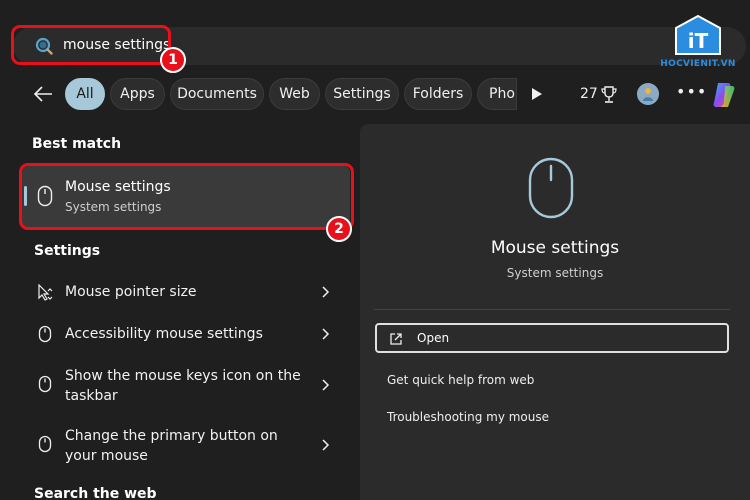 The height and width of the screenshot is (500, 750). Describe the element at coordinates (648, 94) in the screenshot. I see `avatar` at that location.